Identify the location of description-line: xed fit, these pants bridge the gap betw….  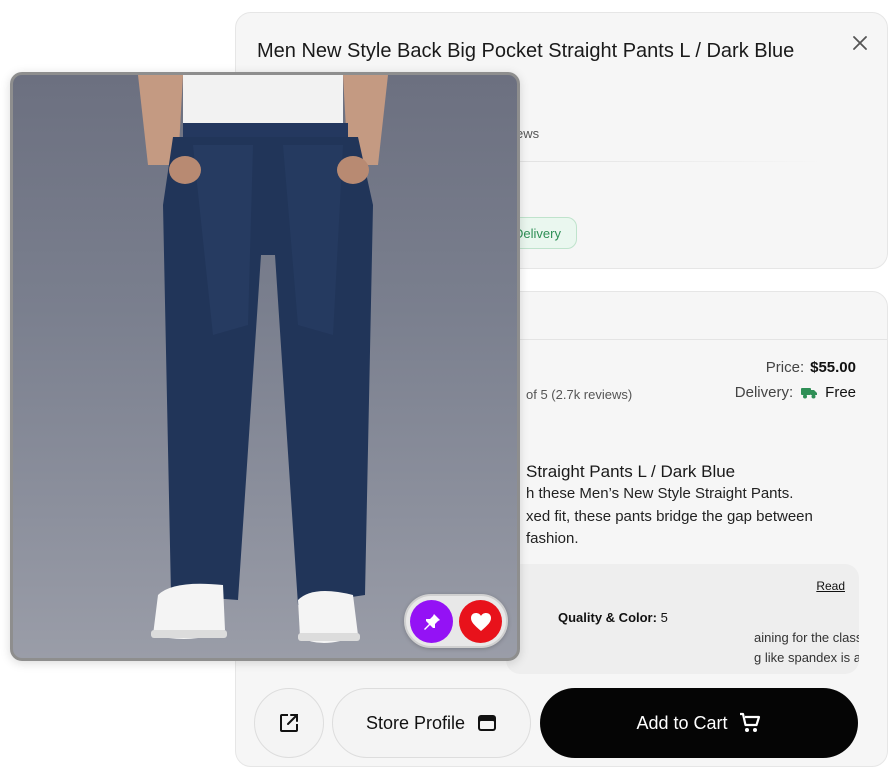
(669, 516).